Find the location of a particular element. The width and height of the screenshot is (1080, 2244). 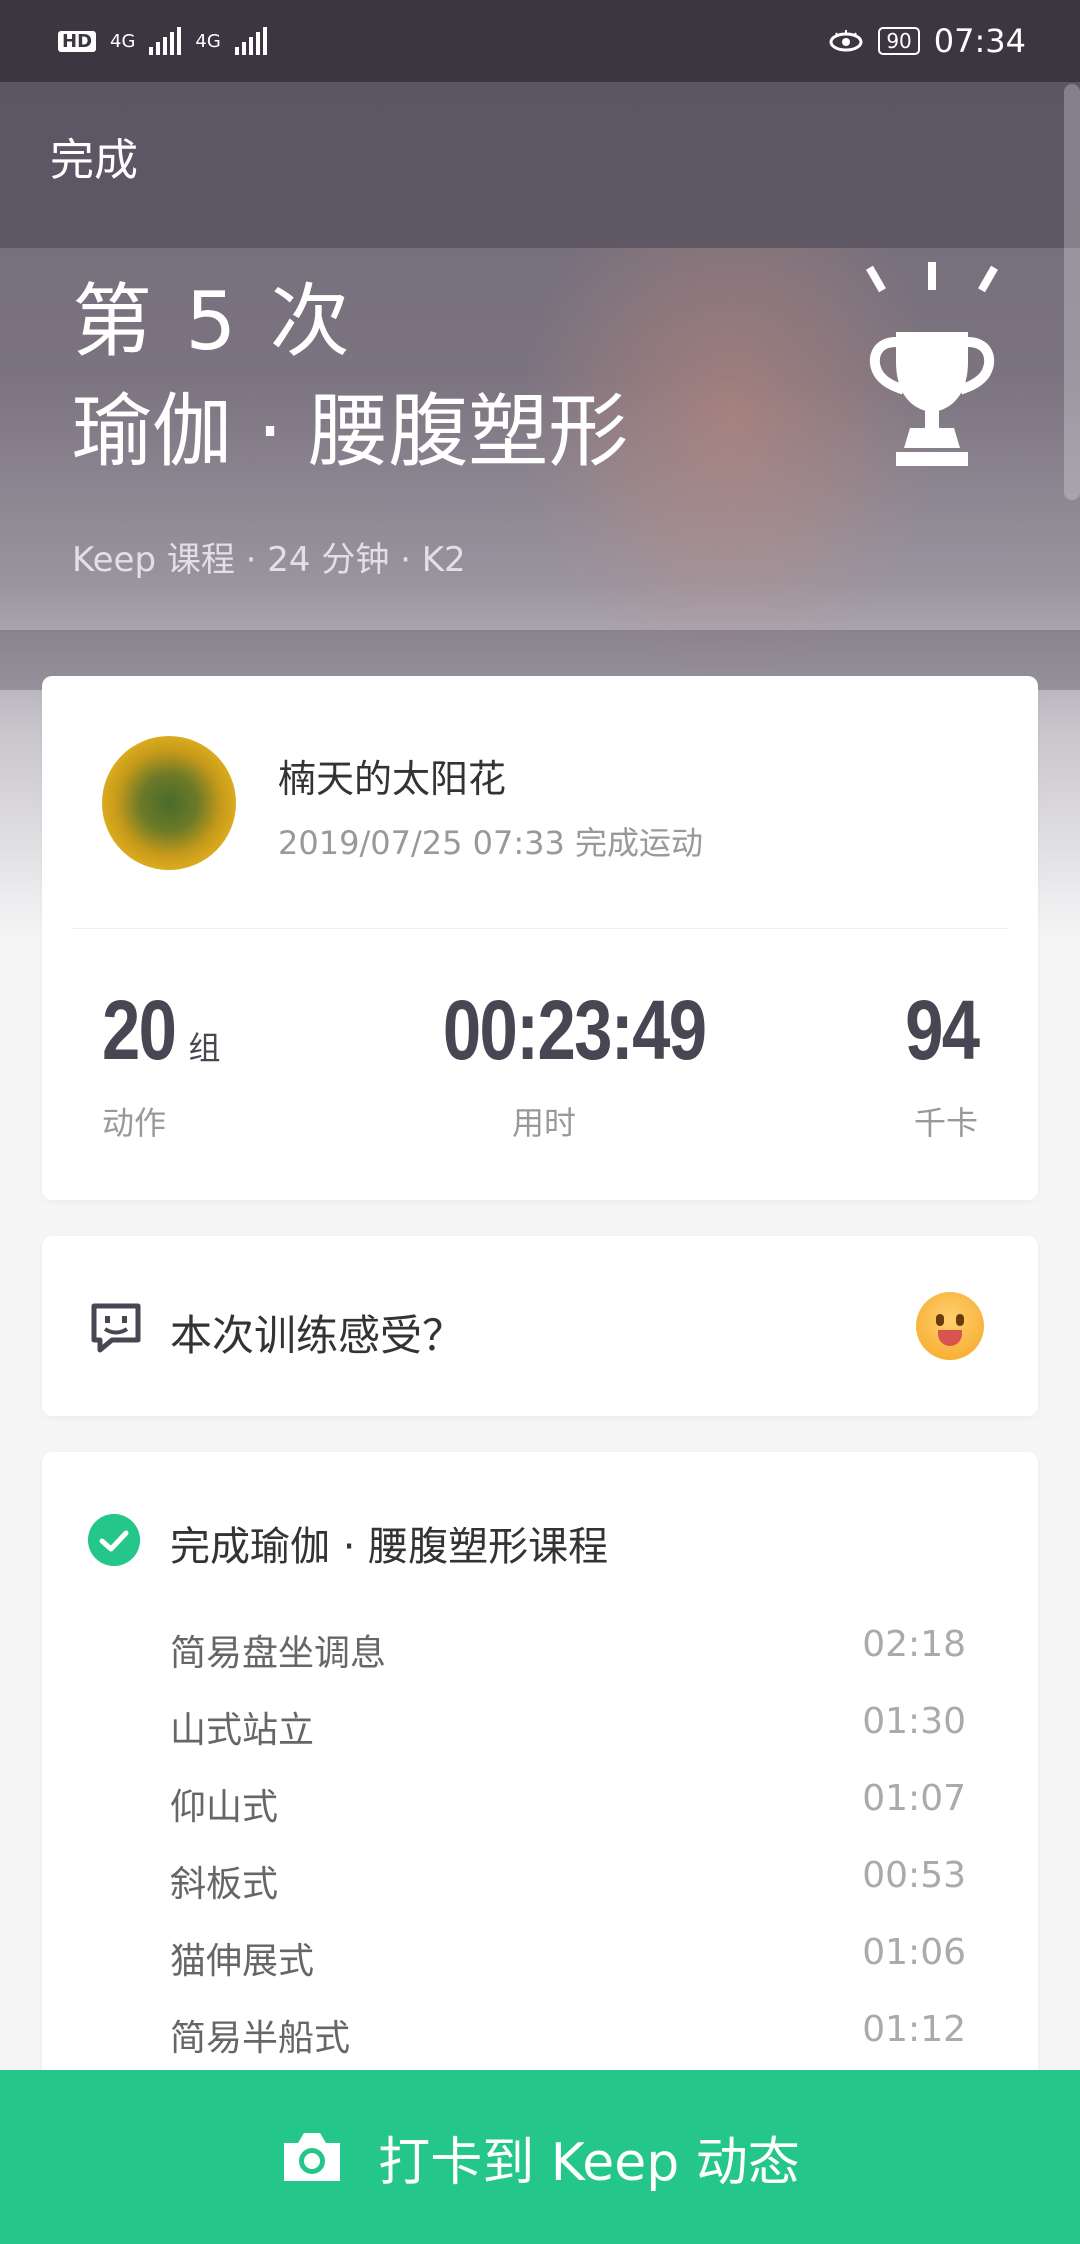

exercise-row: 仰山式 01:07 is located at coordinates (568, 1816).